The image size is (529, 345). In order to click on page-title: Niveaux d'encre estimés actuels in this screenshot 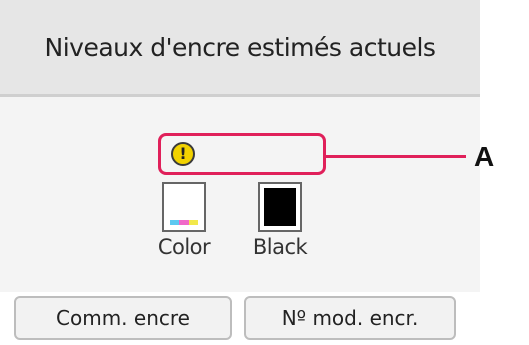, I will do `click(240, 47)`.